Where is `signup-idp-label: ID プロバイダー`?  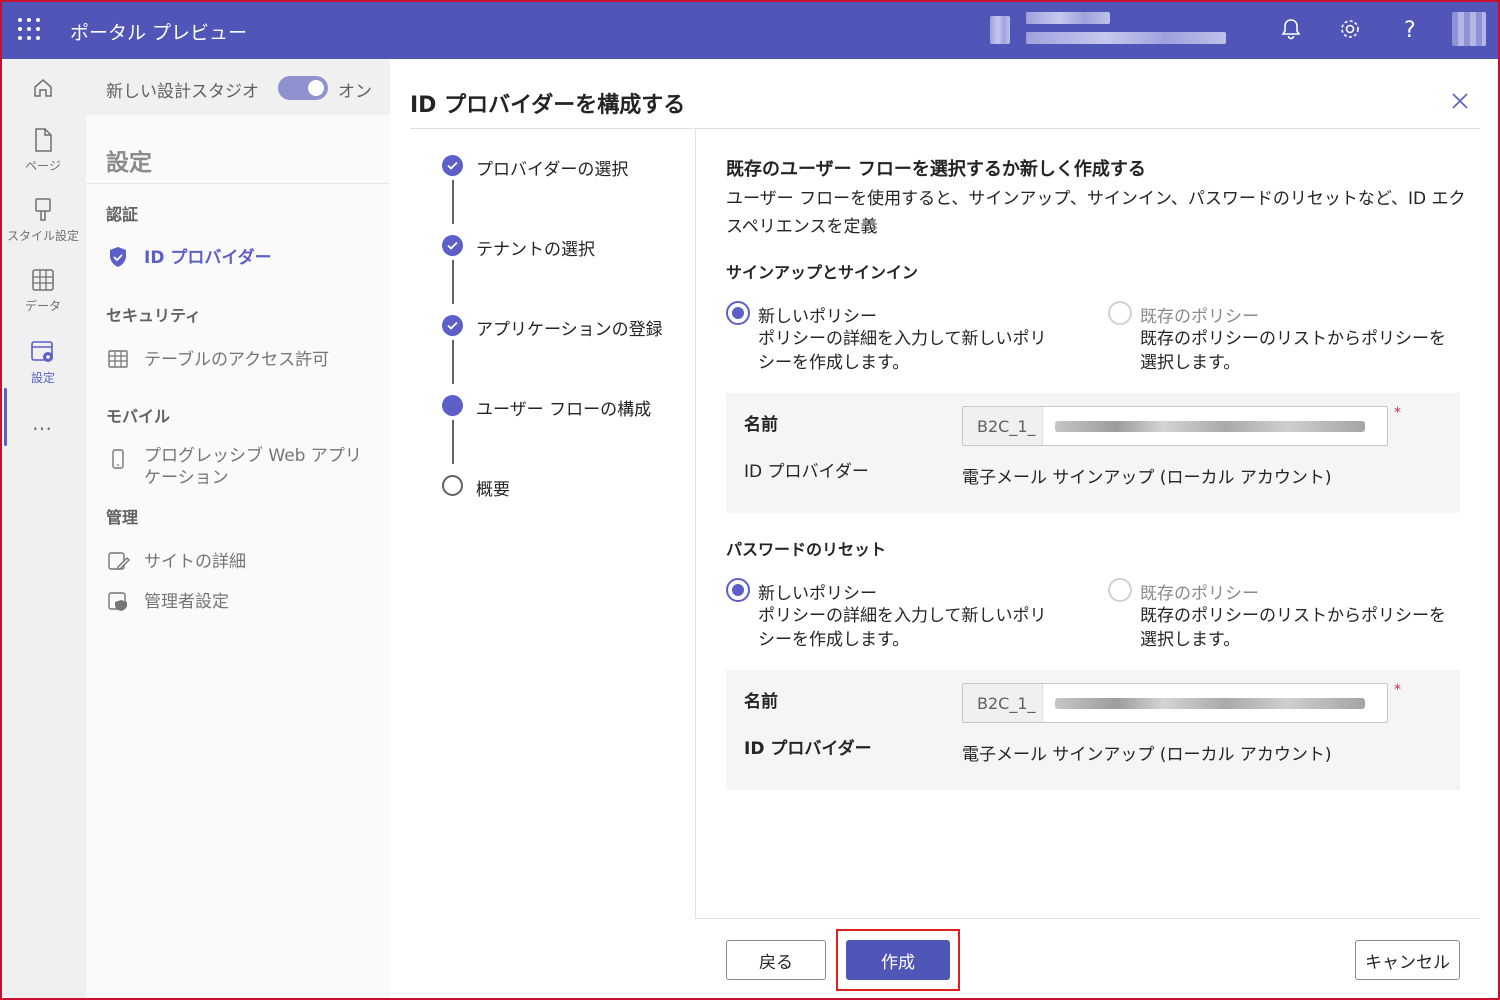 signup-idp-label: ID プロバイダー is located at coordinates (806, 472).